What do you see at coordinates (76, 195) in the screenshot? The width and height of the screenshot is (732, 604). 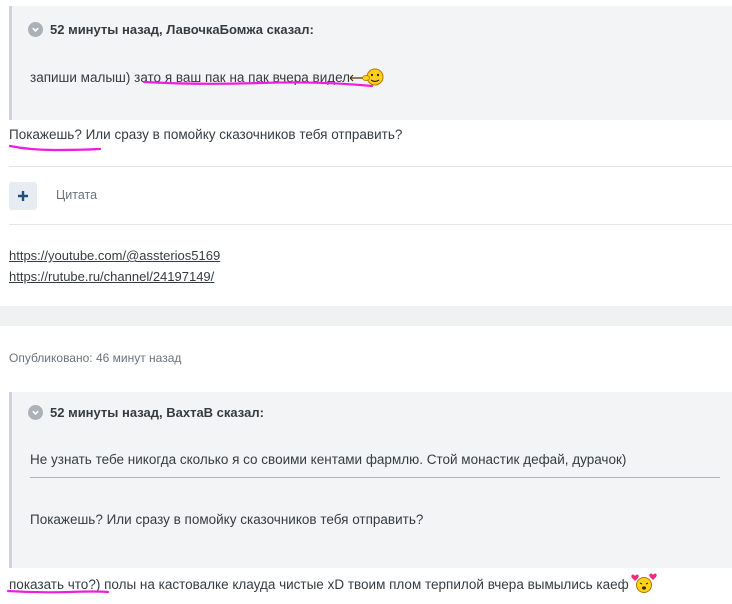 I see `quote-button-label: Цитата` at bounding box center [76, 195].